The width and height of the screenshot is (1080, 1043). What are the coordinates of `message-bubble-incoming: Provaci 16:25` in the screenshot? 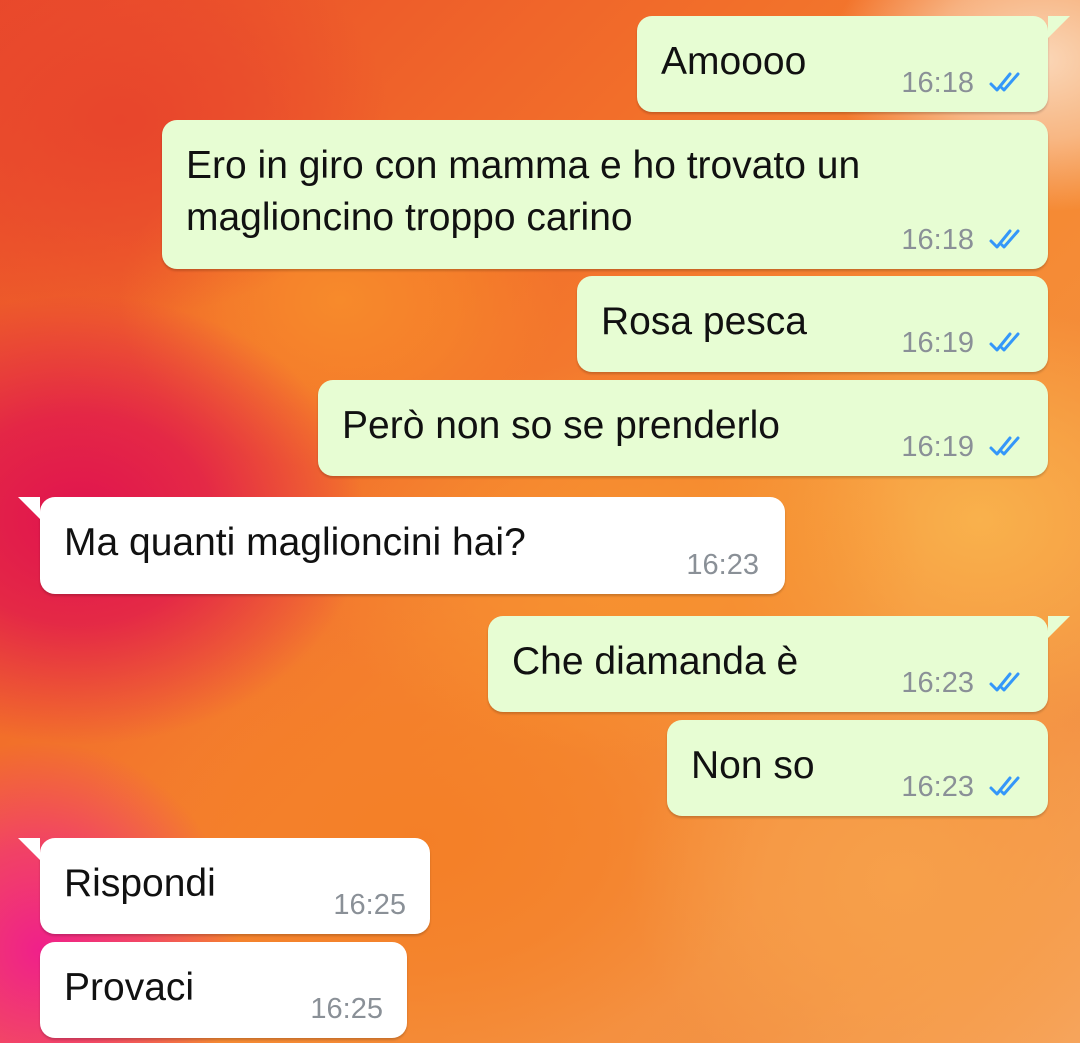 It's located at (223, 990).